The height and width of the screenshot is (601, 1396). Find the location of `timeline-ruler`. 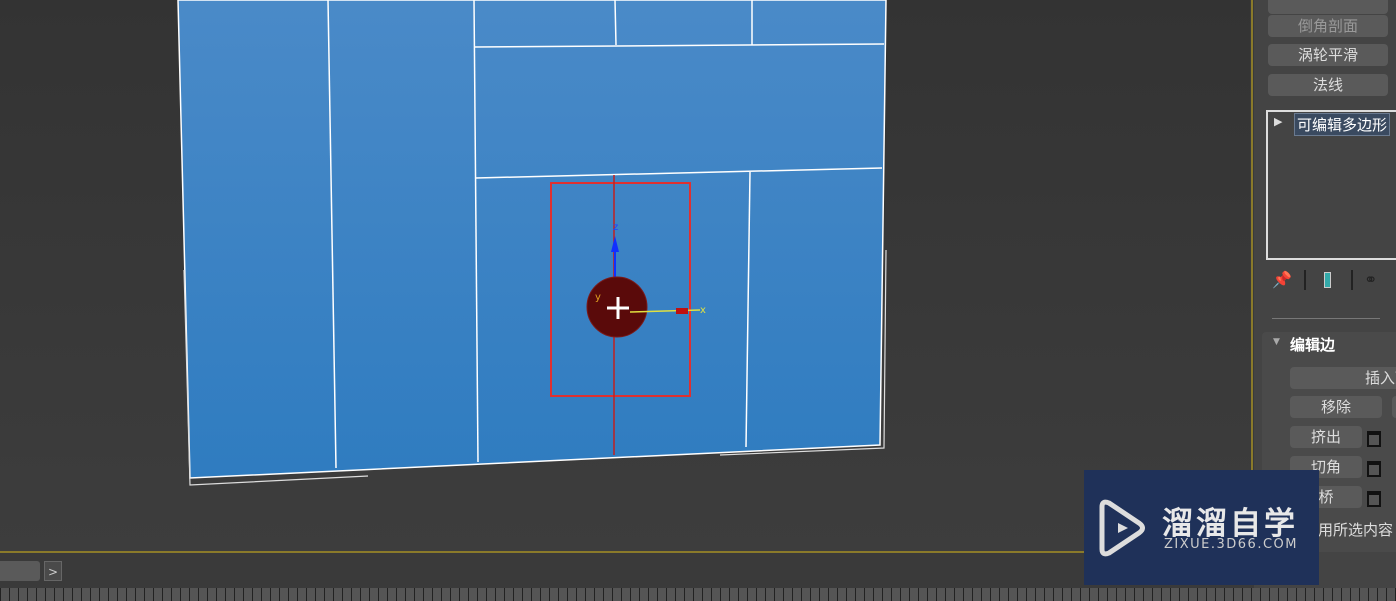

timeline-ruler is located at coordinates (698, 594).